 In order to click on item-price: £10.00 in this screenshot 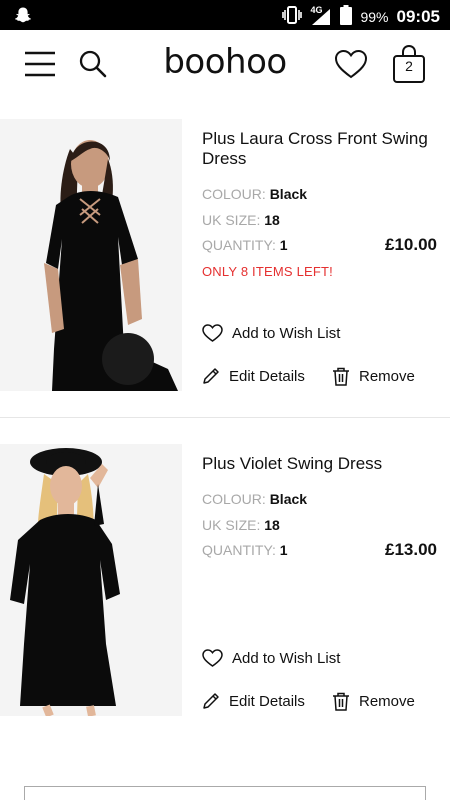, I will do `click(411, 244)`.